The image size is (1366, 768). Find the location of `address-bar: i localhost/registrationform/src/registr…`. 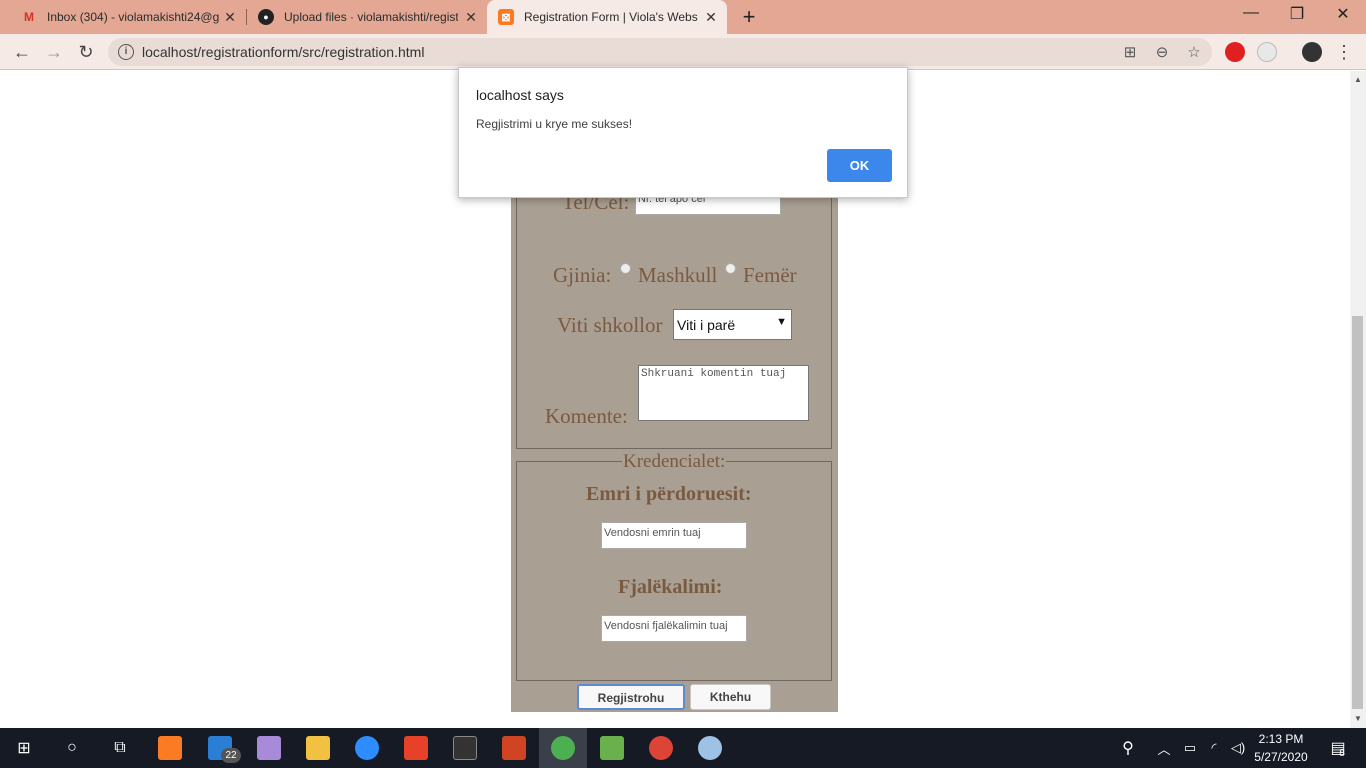

address-bar: i localhost/registrationform/src/registr… is located at coordinates (660, 52).